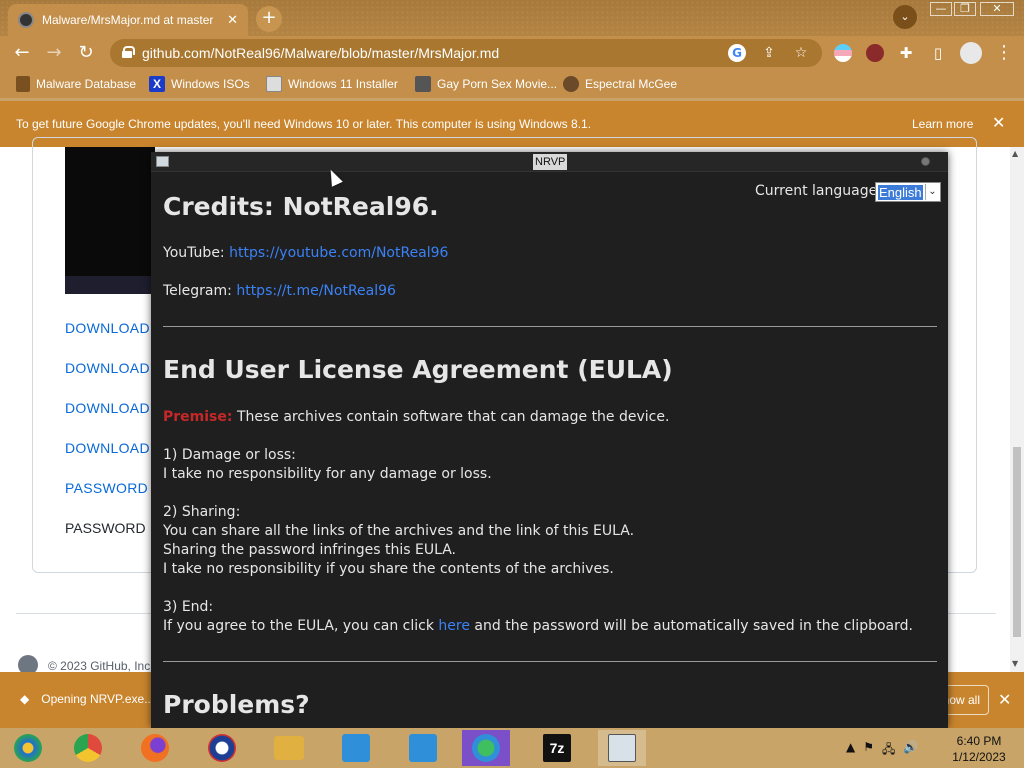 The image size is (1024, 768). I want to click on footer-copyright: © 2023 GitHub, Inc., so click(101, 666).